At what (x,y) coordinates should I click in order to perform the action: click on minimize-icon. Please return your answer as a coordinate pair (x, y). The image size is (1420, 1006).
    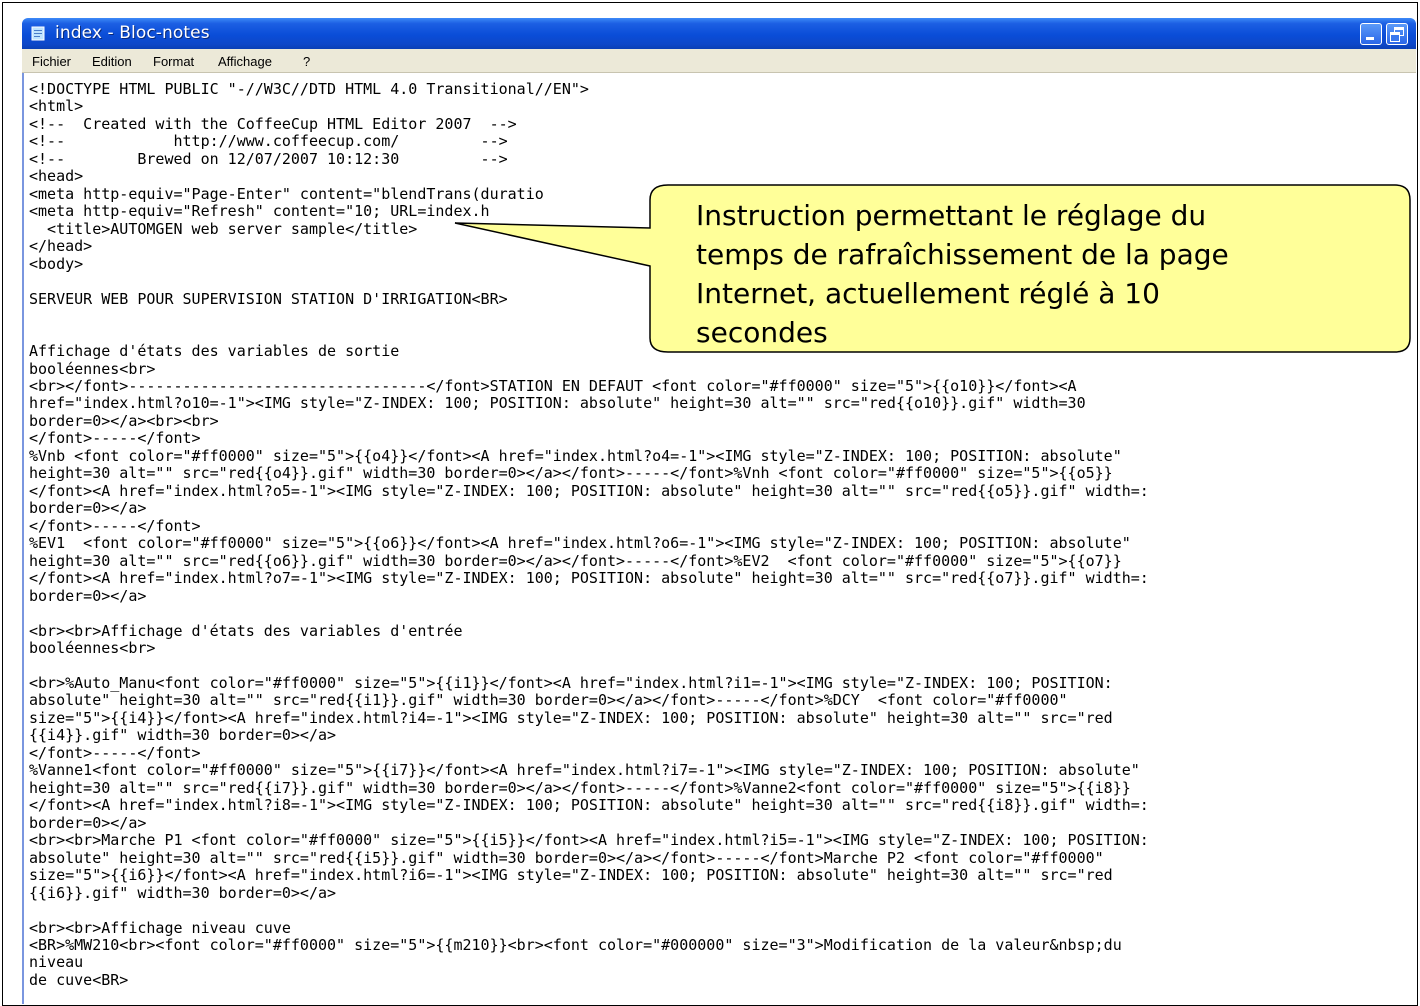
    Looking at the image, I should click on (1370, 38).